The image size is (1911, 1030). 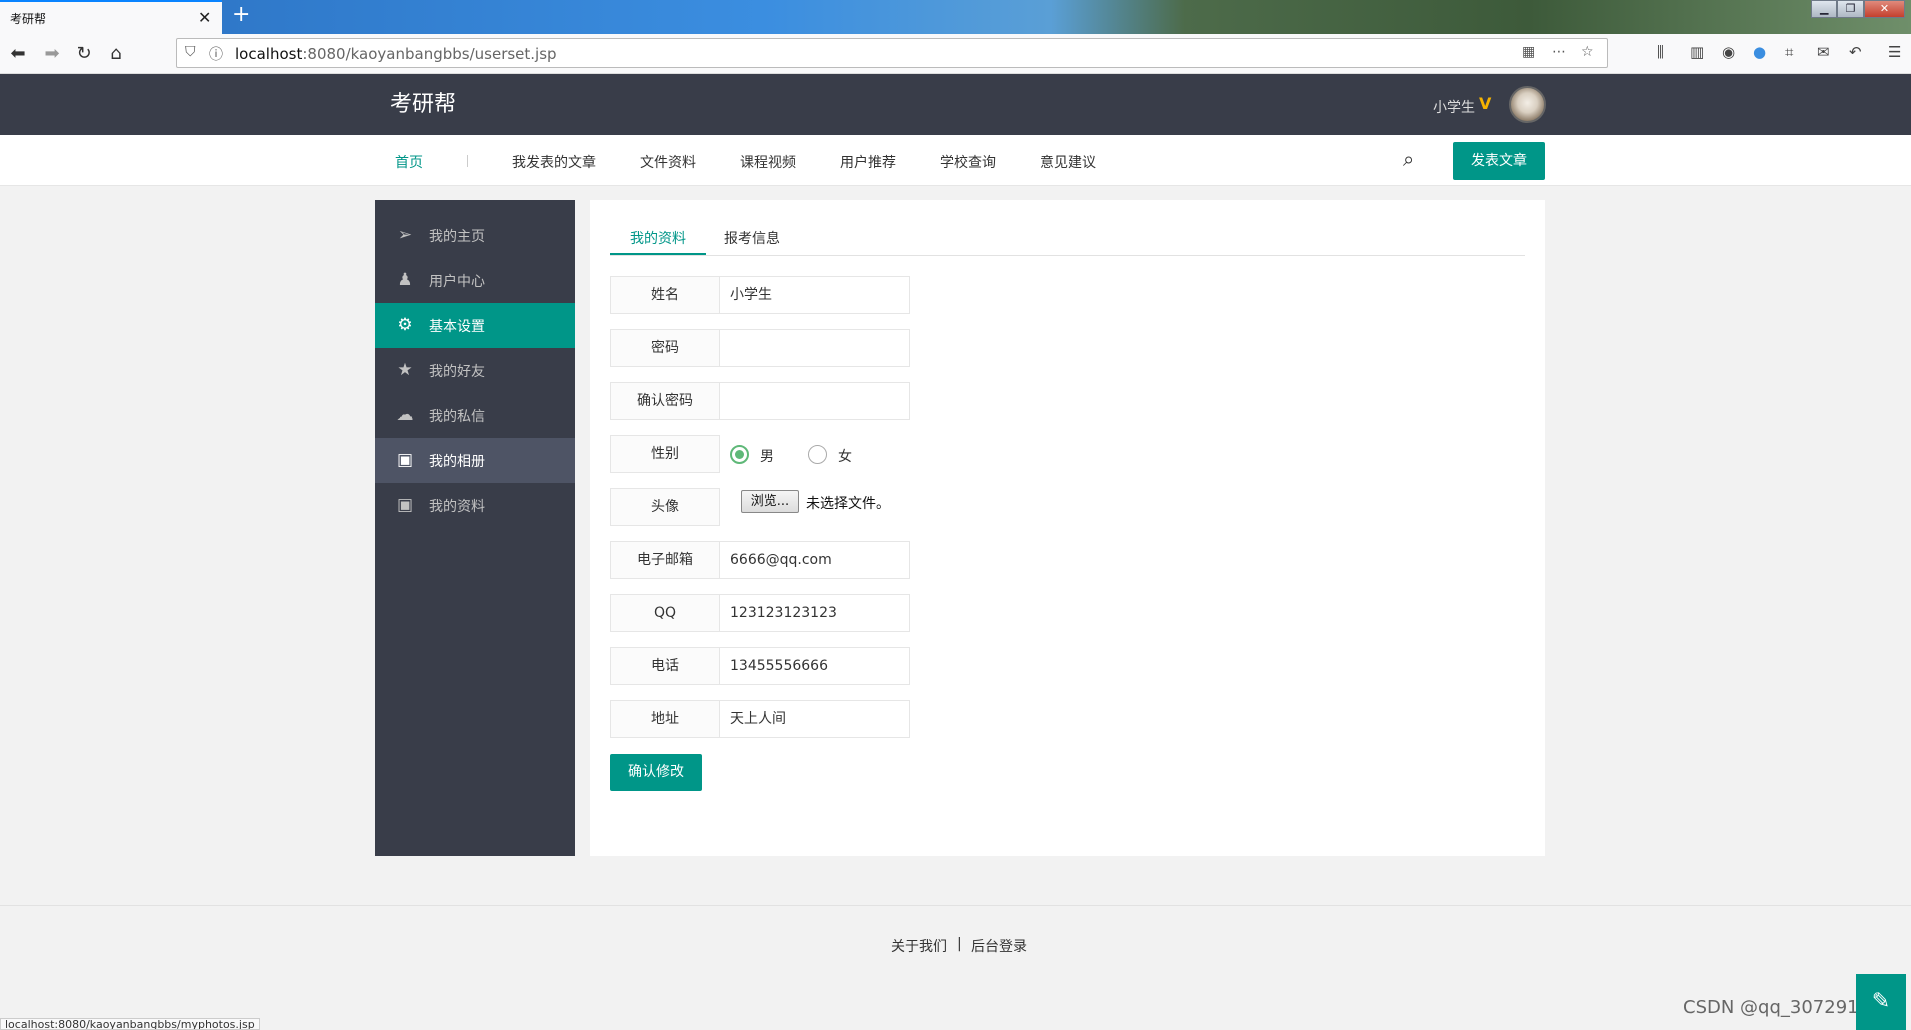 What do you see at coordinates (656, 772) in the screenshot?
I see `confirm-modify-button: 确认修改` at bounding box center [656, 772].